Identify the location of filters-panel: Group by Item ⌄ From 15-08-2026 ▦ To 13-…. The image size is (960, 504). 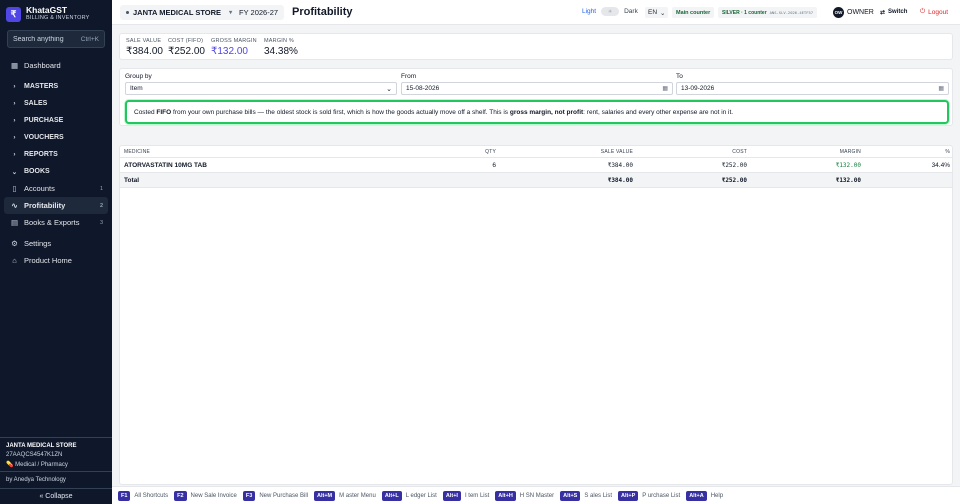
(536, 97).